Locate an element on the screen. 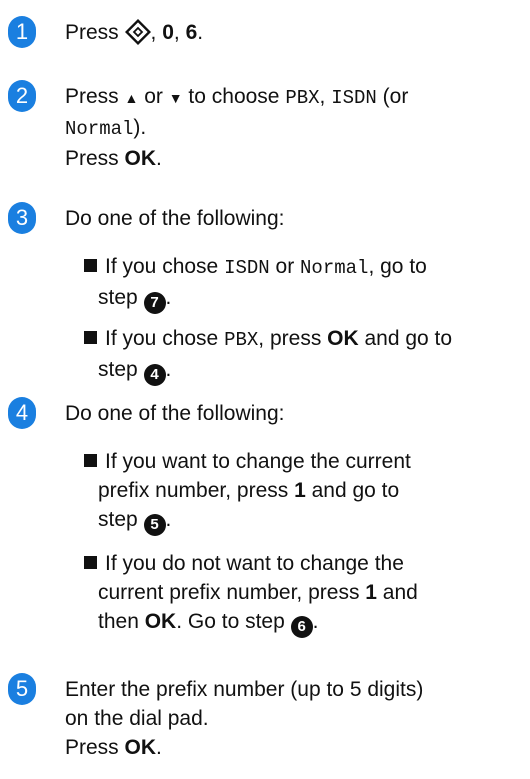  step-number: 1 is located at coordinates (22, 32).